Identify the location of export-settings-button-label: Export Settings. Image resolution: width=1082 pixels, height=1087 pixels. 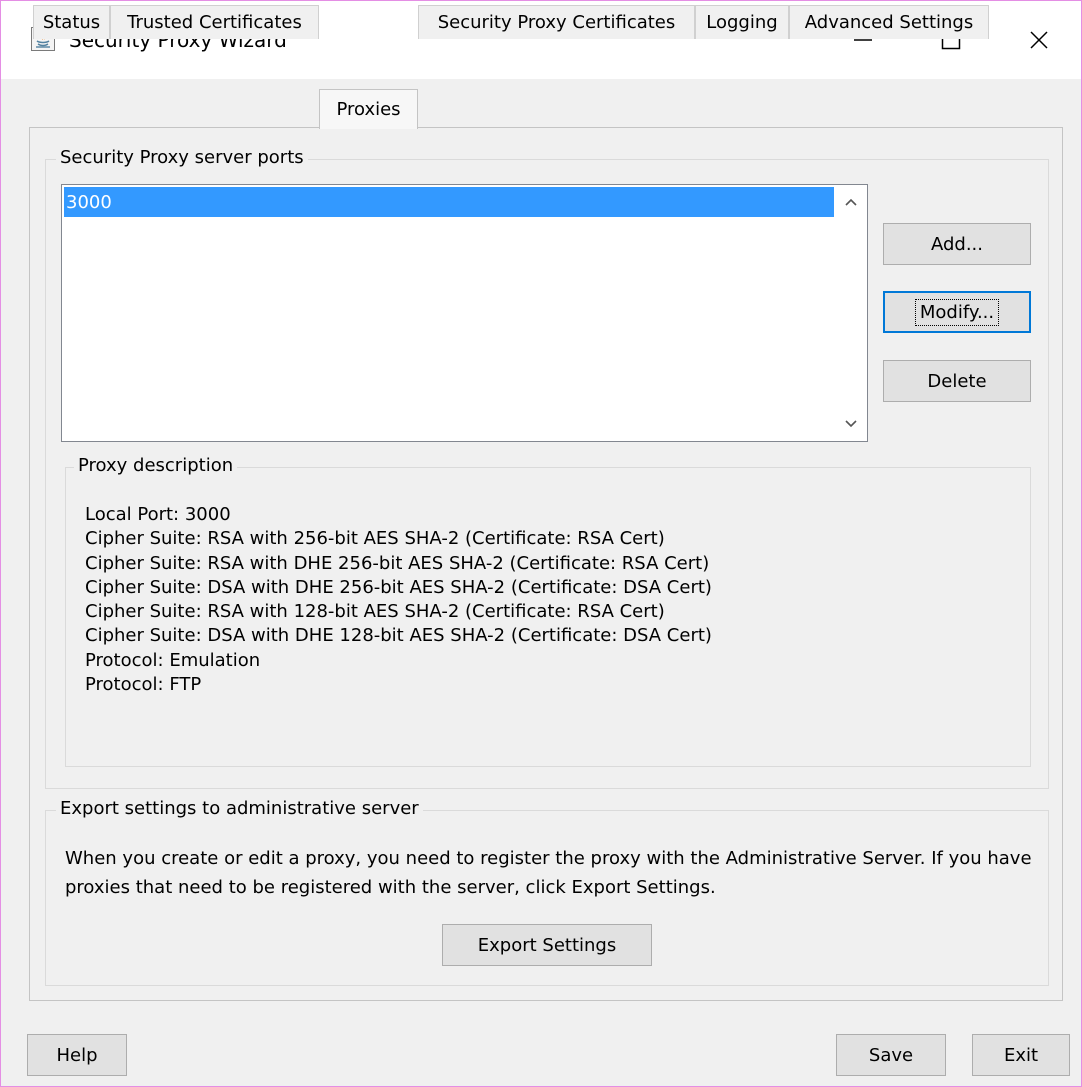
(547, 945).